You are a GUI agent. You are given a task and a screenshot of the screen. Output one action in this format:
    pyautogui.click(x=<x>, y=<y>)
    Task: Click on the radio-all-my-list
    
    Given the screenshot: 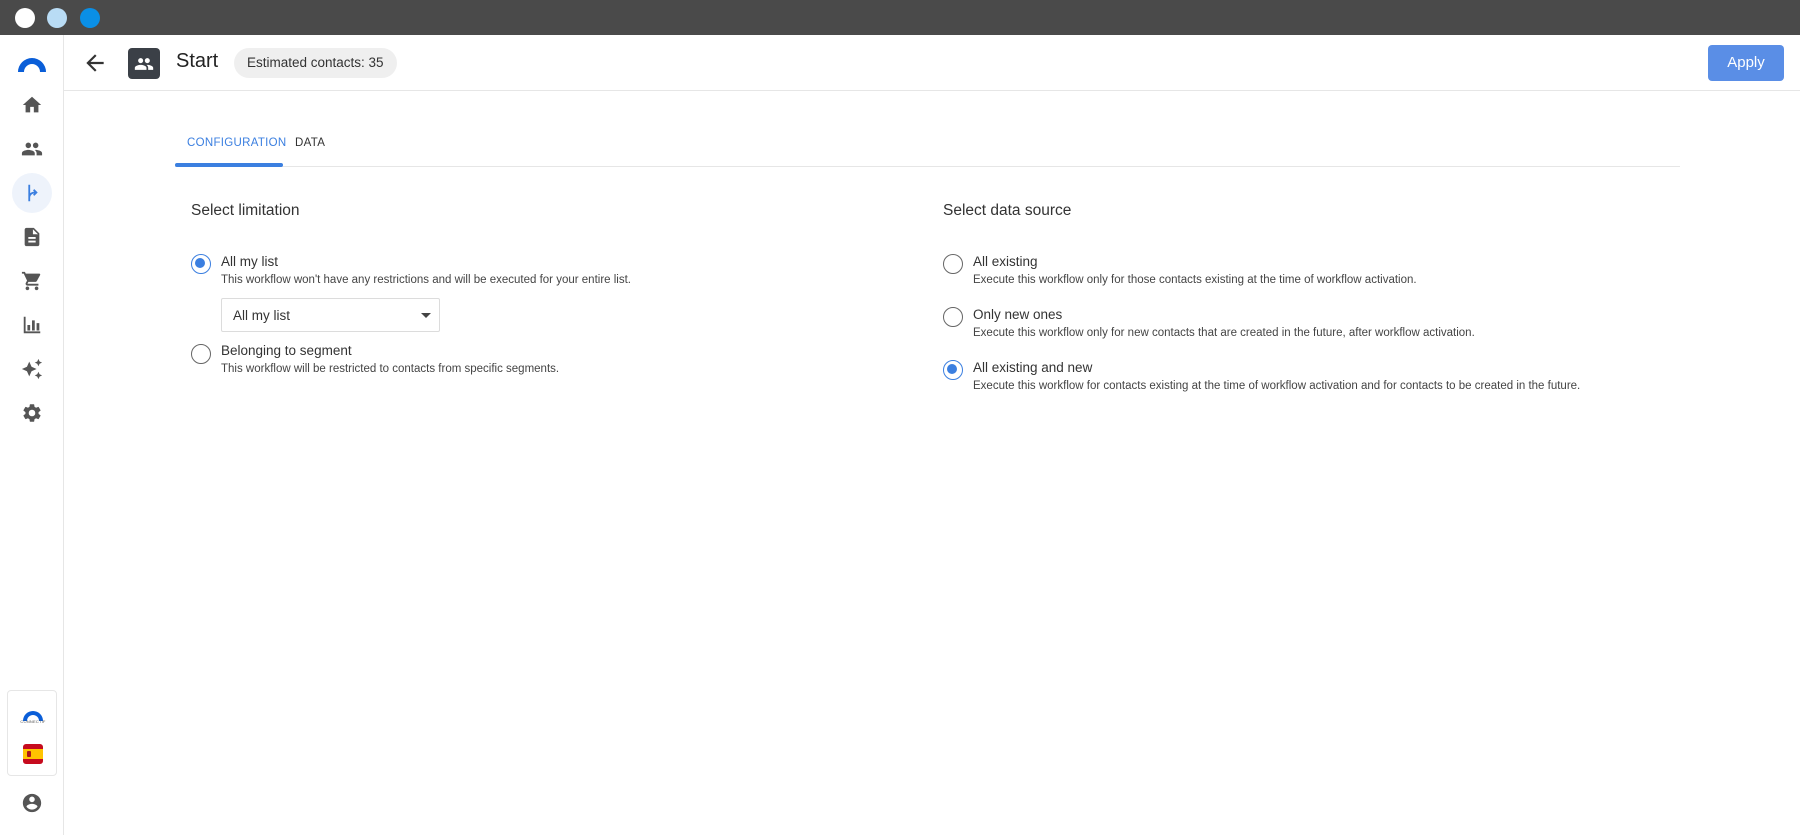 What is the action you would take?
    pyautogui.click(x=201, y=264)
    